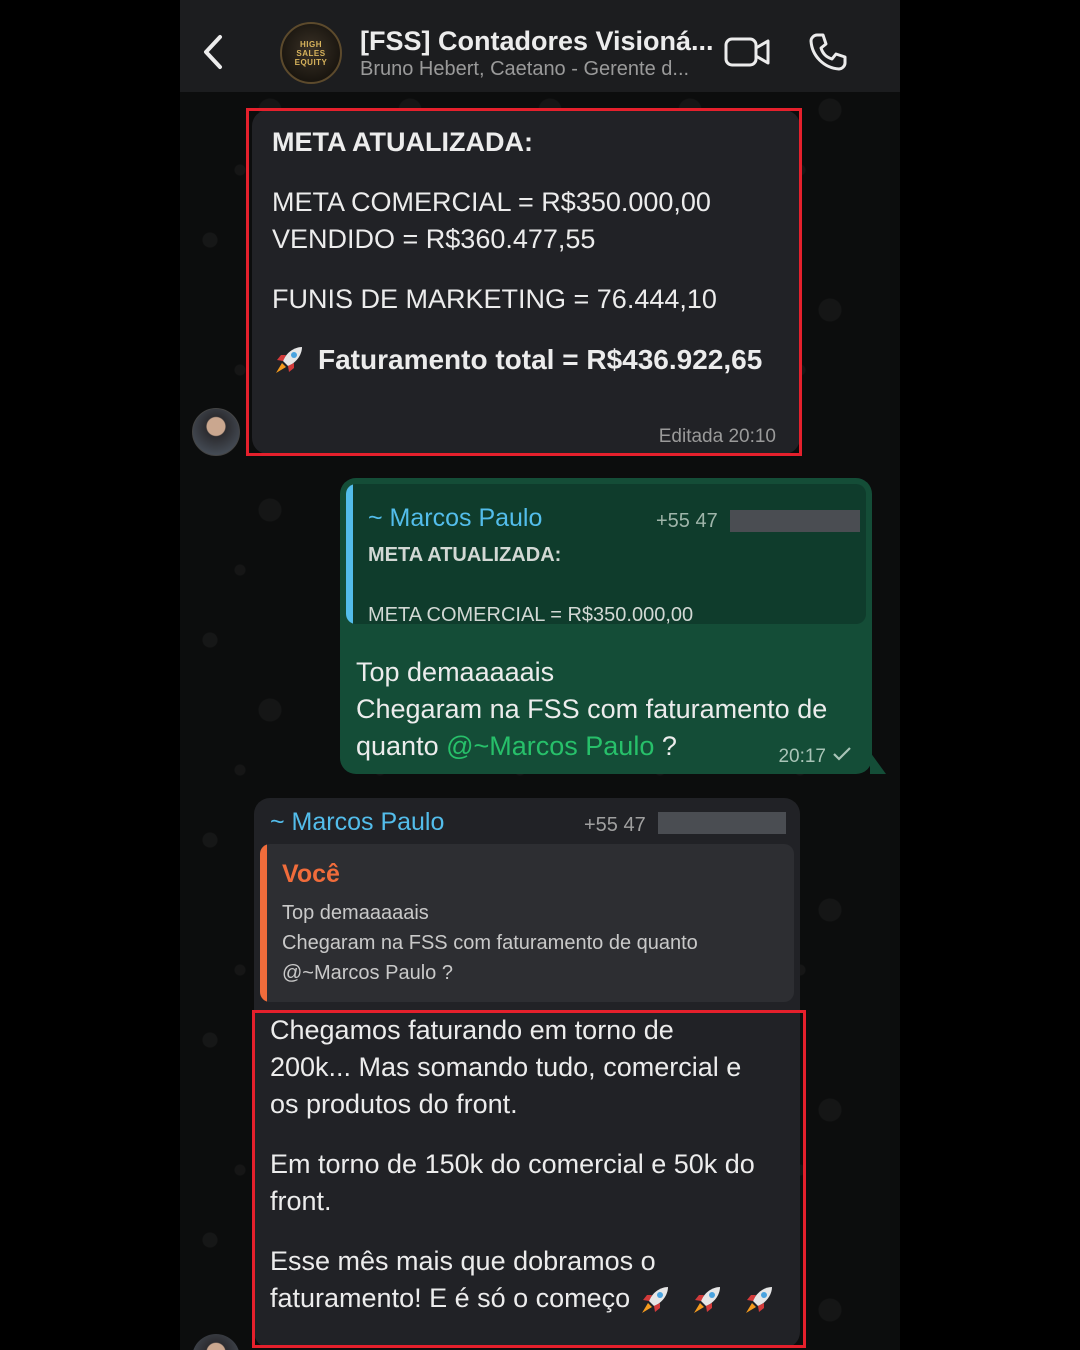 This screenshot has width=1080, height=1350. What do you see at coordinates (401, 746) in the screenshot?
I see `body-line-3-prefix: quanto` at bounding box center [401, 746].